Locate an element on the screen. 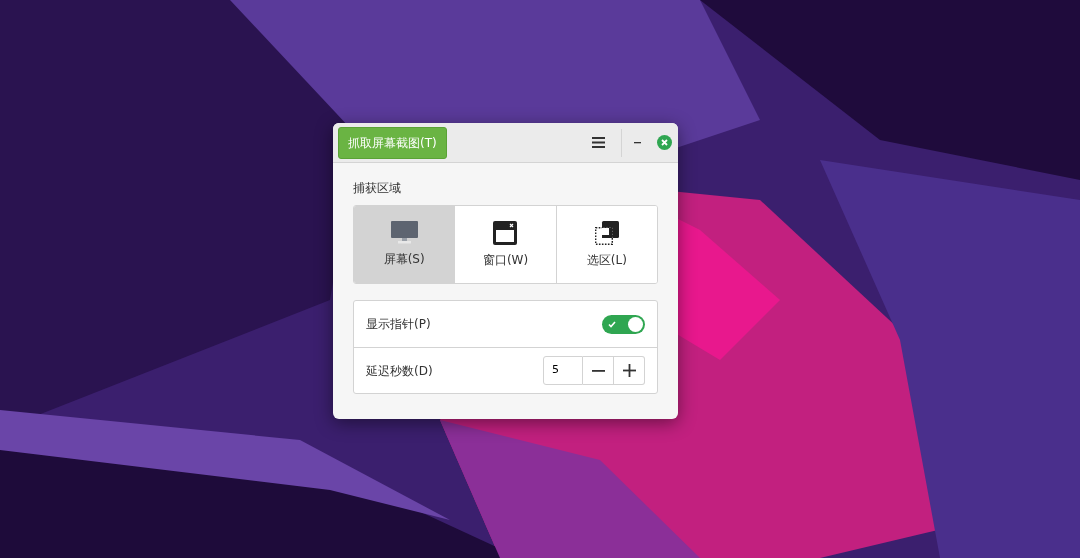 This screenshot has width=1080, height=558. minimize-icon is located at coordinates (637, 142).